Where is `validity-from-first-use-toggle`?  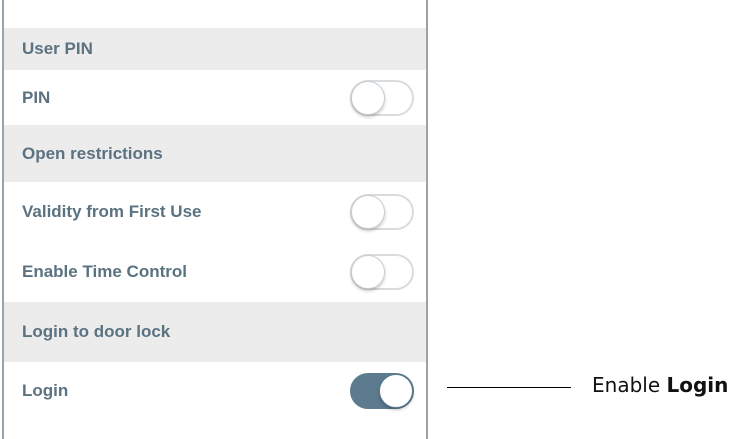
validity-from-first-use-toggle is located at coordinates (382, 212).